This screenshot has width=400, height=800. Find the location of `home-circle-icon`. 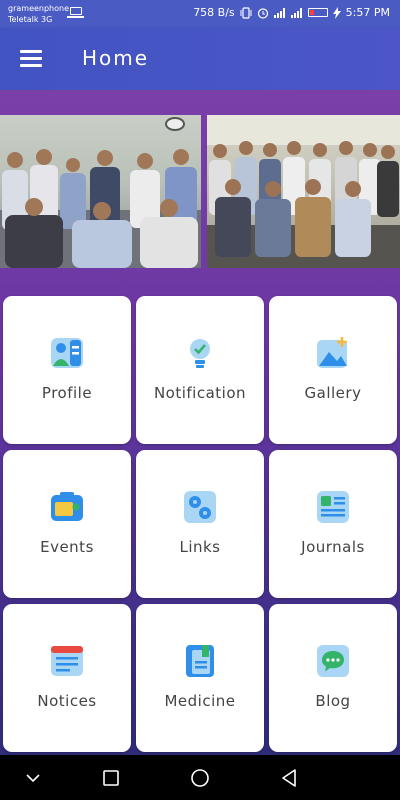

home-circle-icon is located at coordinates (200, 778).